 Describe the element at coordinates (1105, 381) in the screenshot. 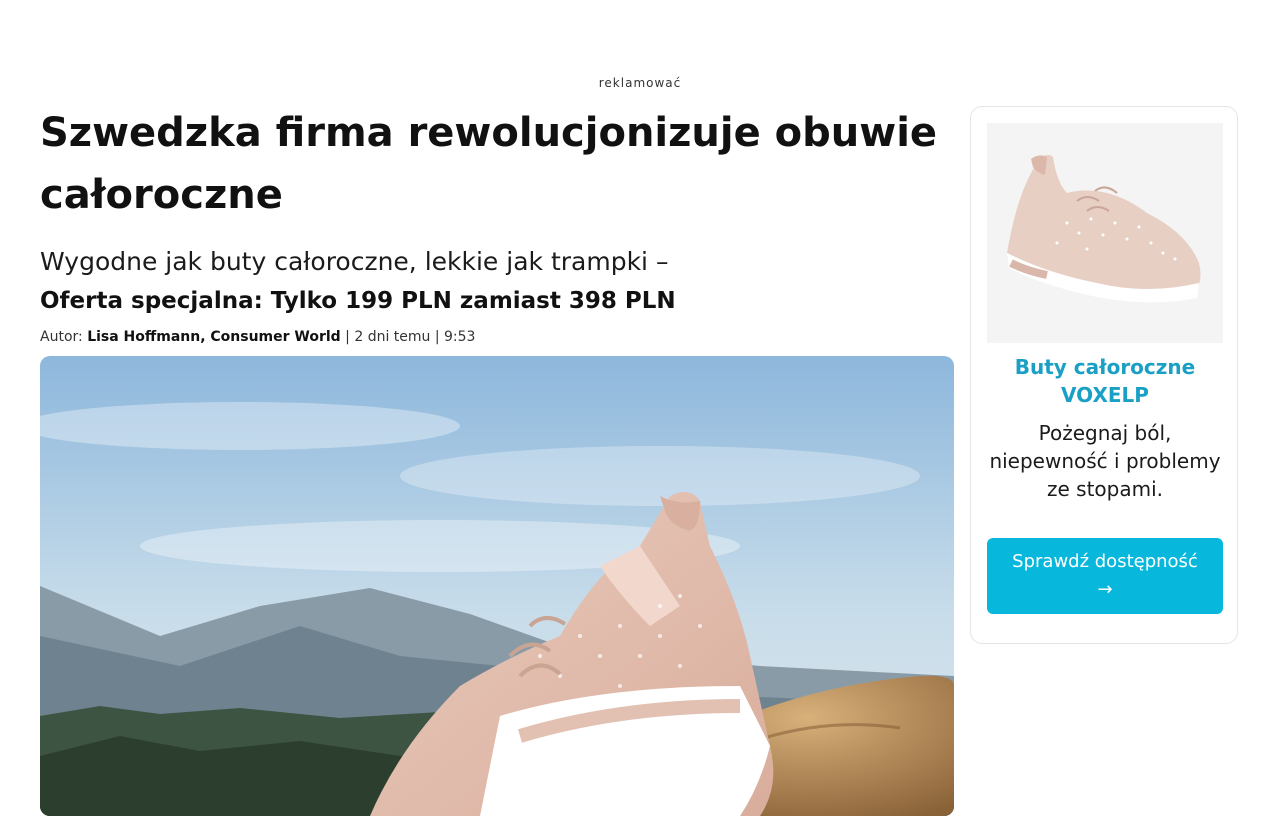

I see `product-name: Buty całoroczne VOXELP` at that location.